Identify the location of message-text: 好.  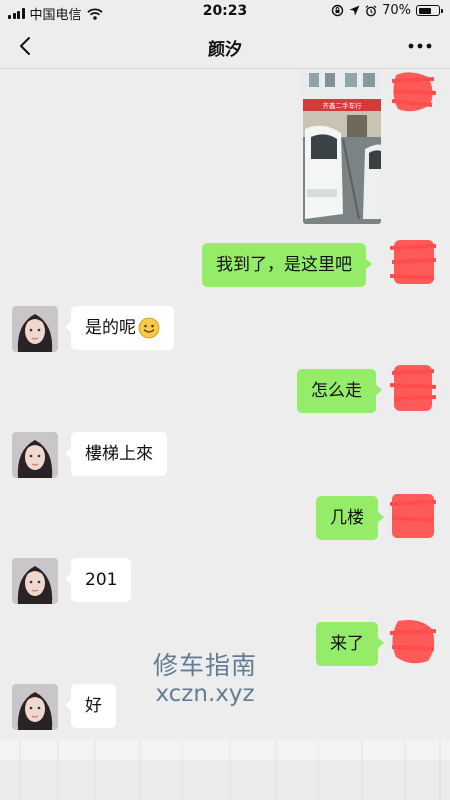
(93, 706).